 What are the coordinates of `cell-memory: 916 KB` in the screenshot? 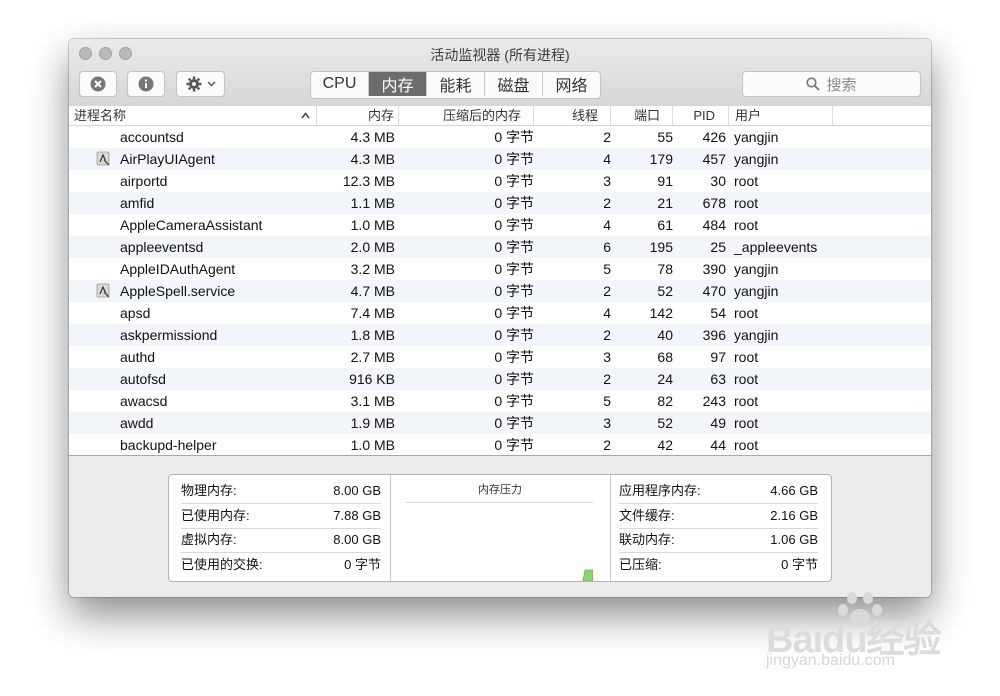 It's located at (372, 379).